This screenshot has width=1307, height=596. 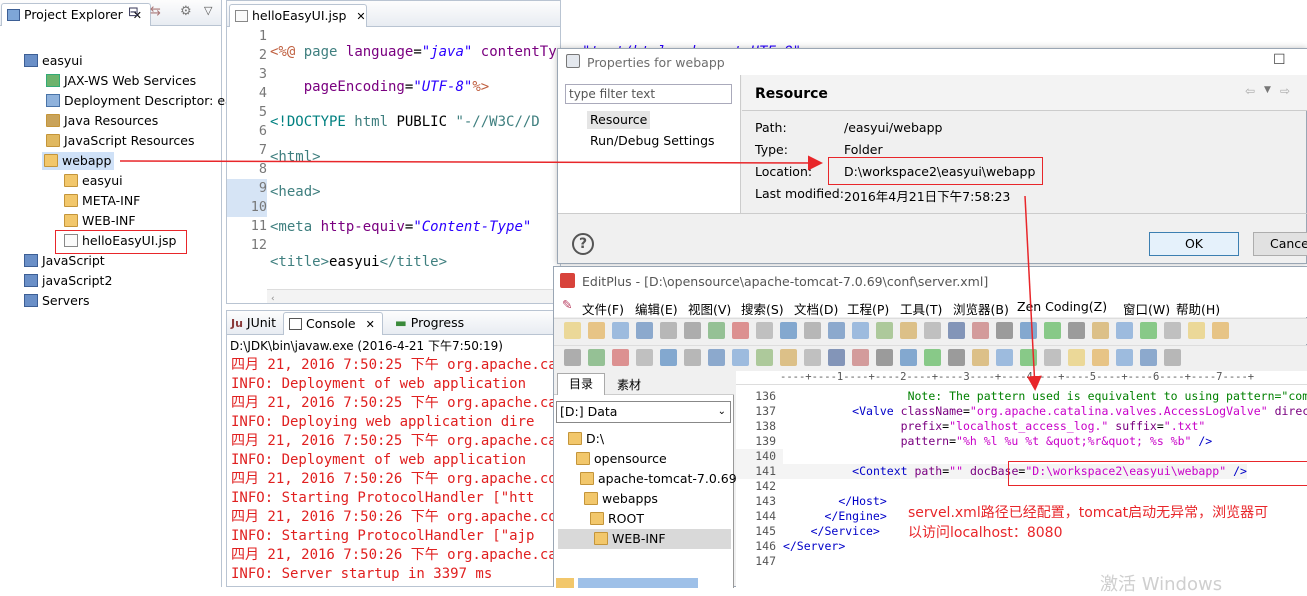 I want to click on arrow-to-location, so click(x=471, y=163).